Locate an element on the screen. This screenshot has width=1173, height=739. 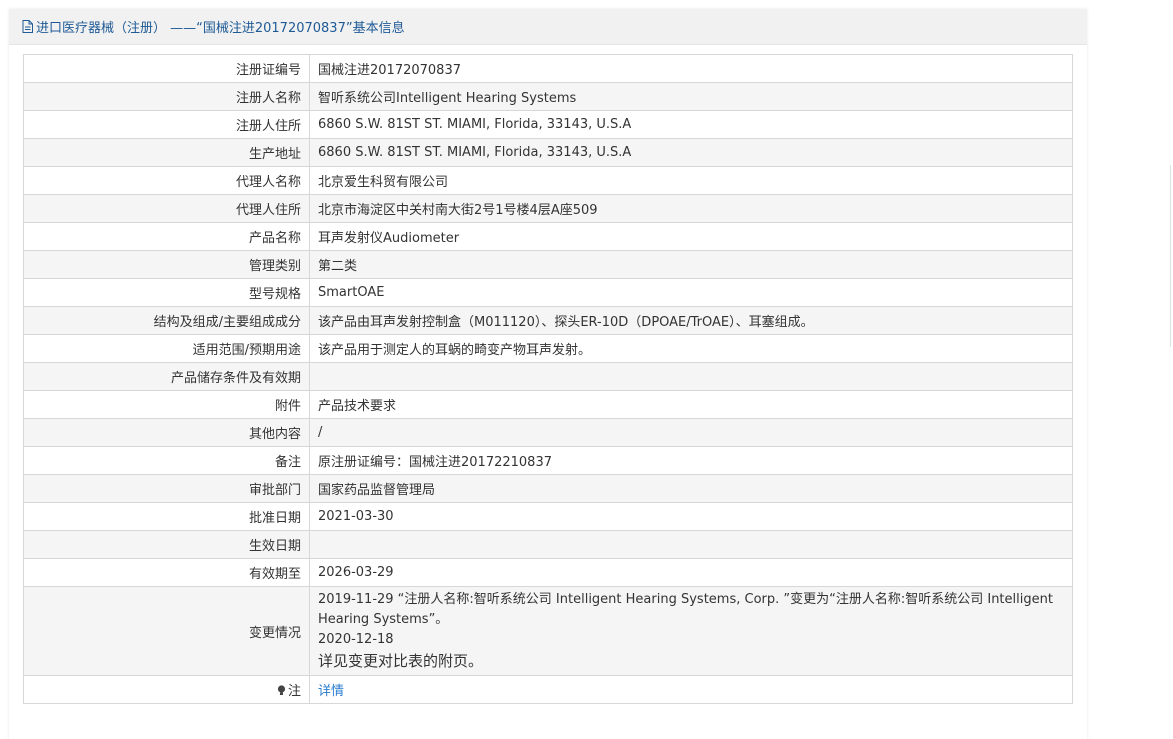
row-value: / is located at coordinates (691, 432).